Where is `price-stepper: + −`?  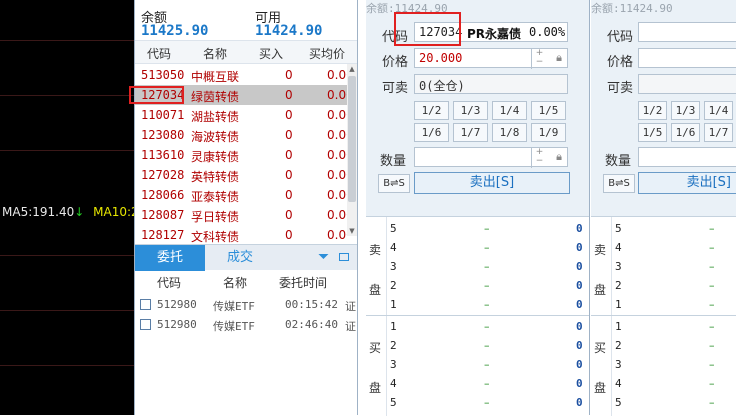
price-stepper: + − is located at coordinates (539, 59).